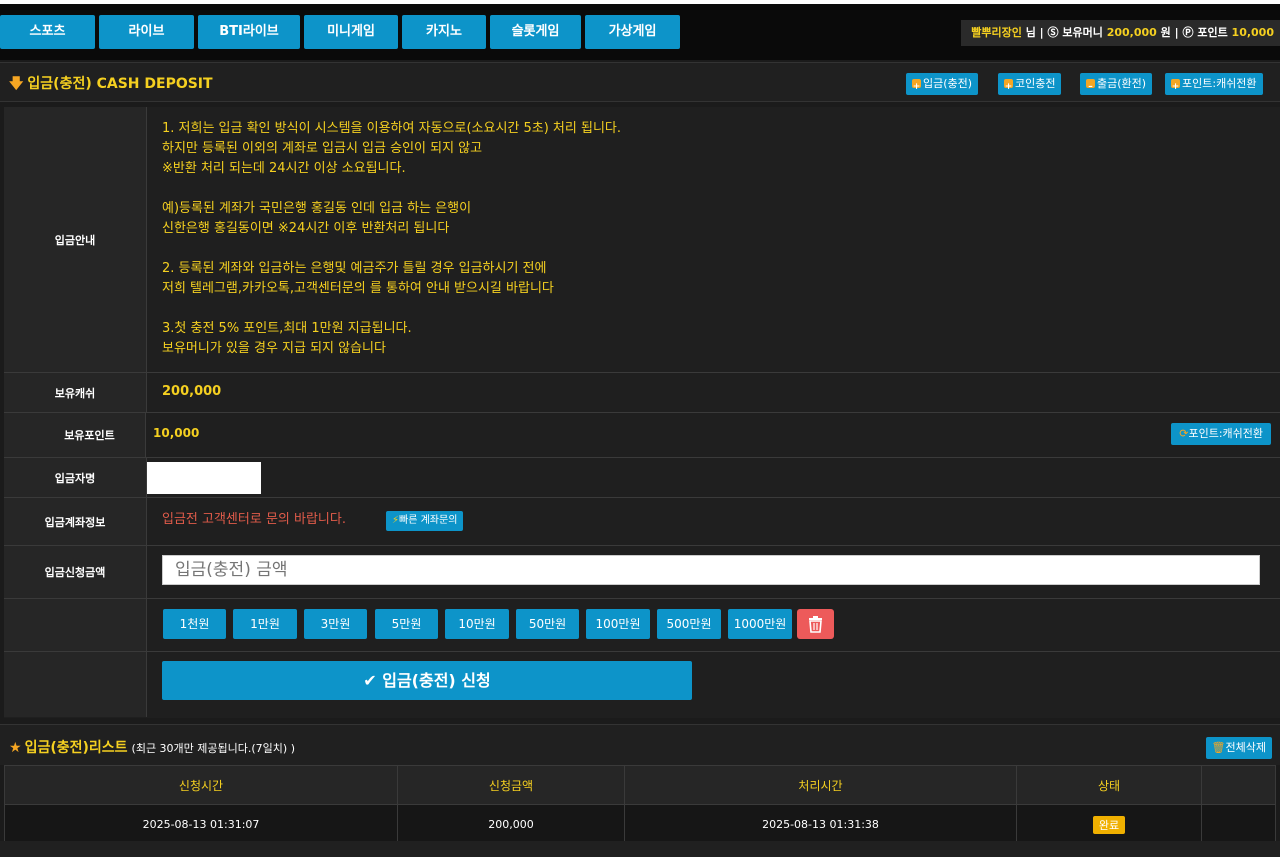 The width and height of the screenshot is (1280, 857). I want to click on amount-row: 입금신청금액, so click(642, 572).